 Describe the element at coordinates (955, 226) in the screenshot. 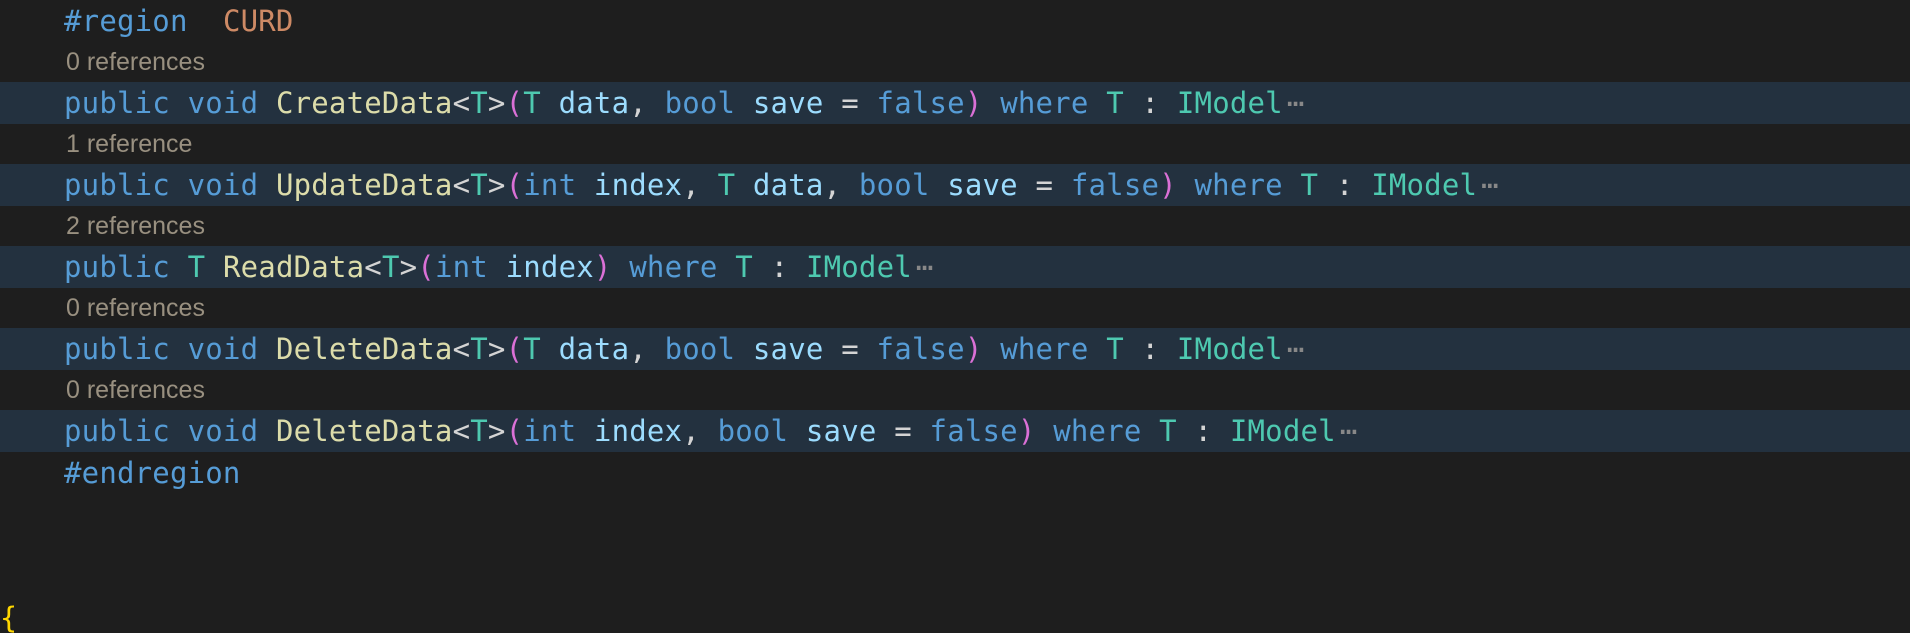

I see `codelens-references: 2 references` at that location.